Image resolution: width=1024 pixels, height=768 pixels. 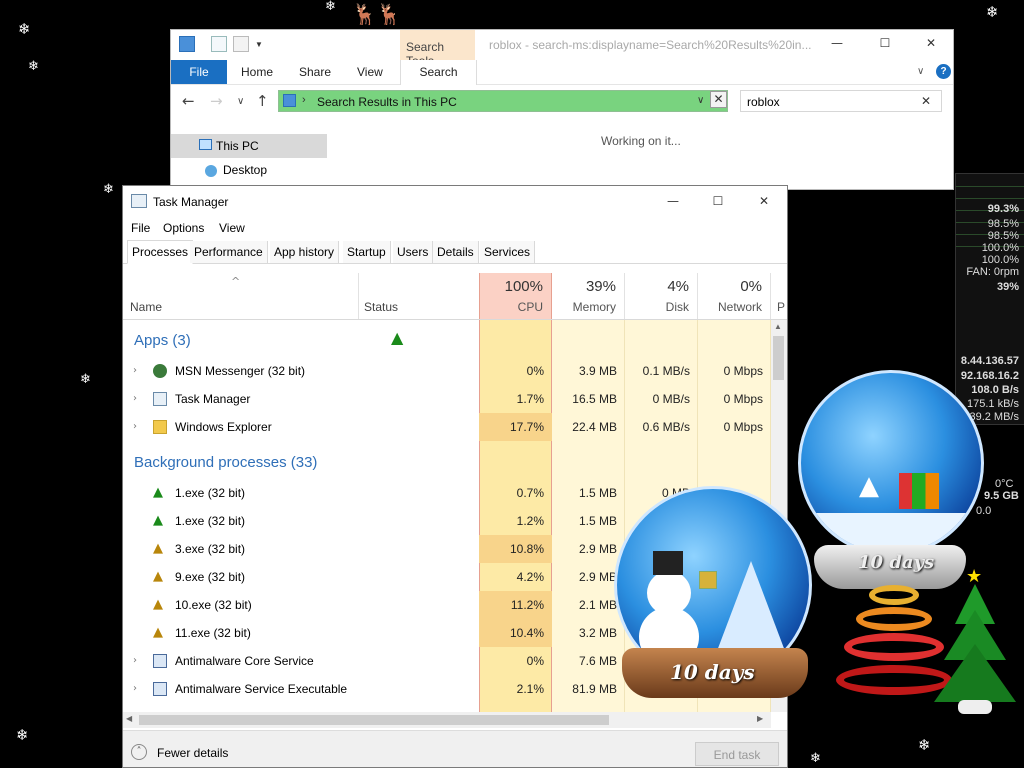 I want to click on properties-icon, so click(x=219, y=44).